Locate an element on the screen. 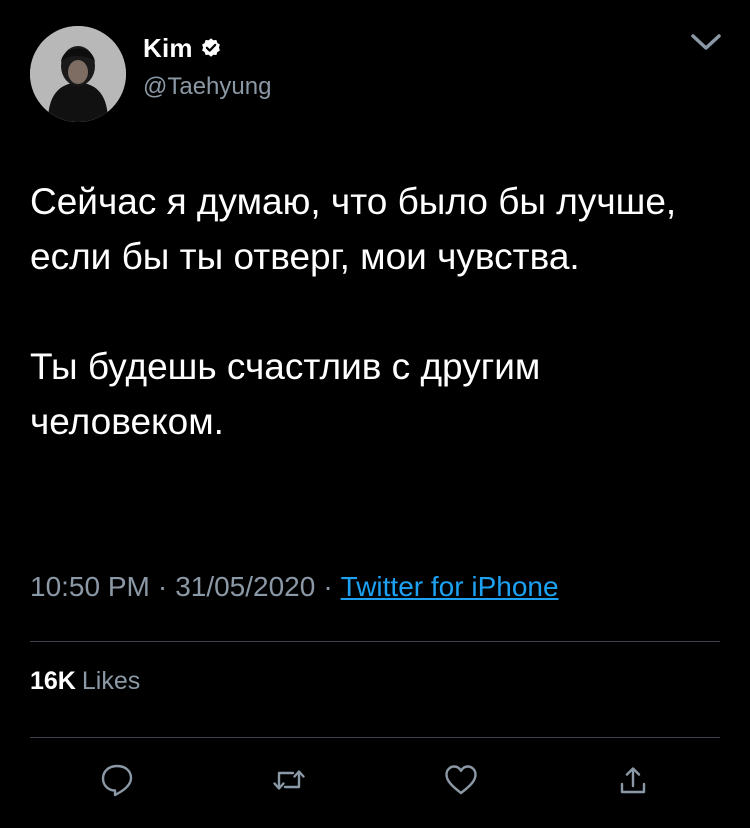 The width and height of the screenshot is (750, 828). retweet-icon is located at coordinates (289, 780).